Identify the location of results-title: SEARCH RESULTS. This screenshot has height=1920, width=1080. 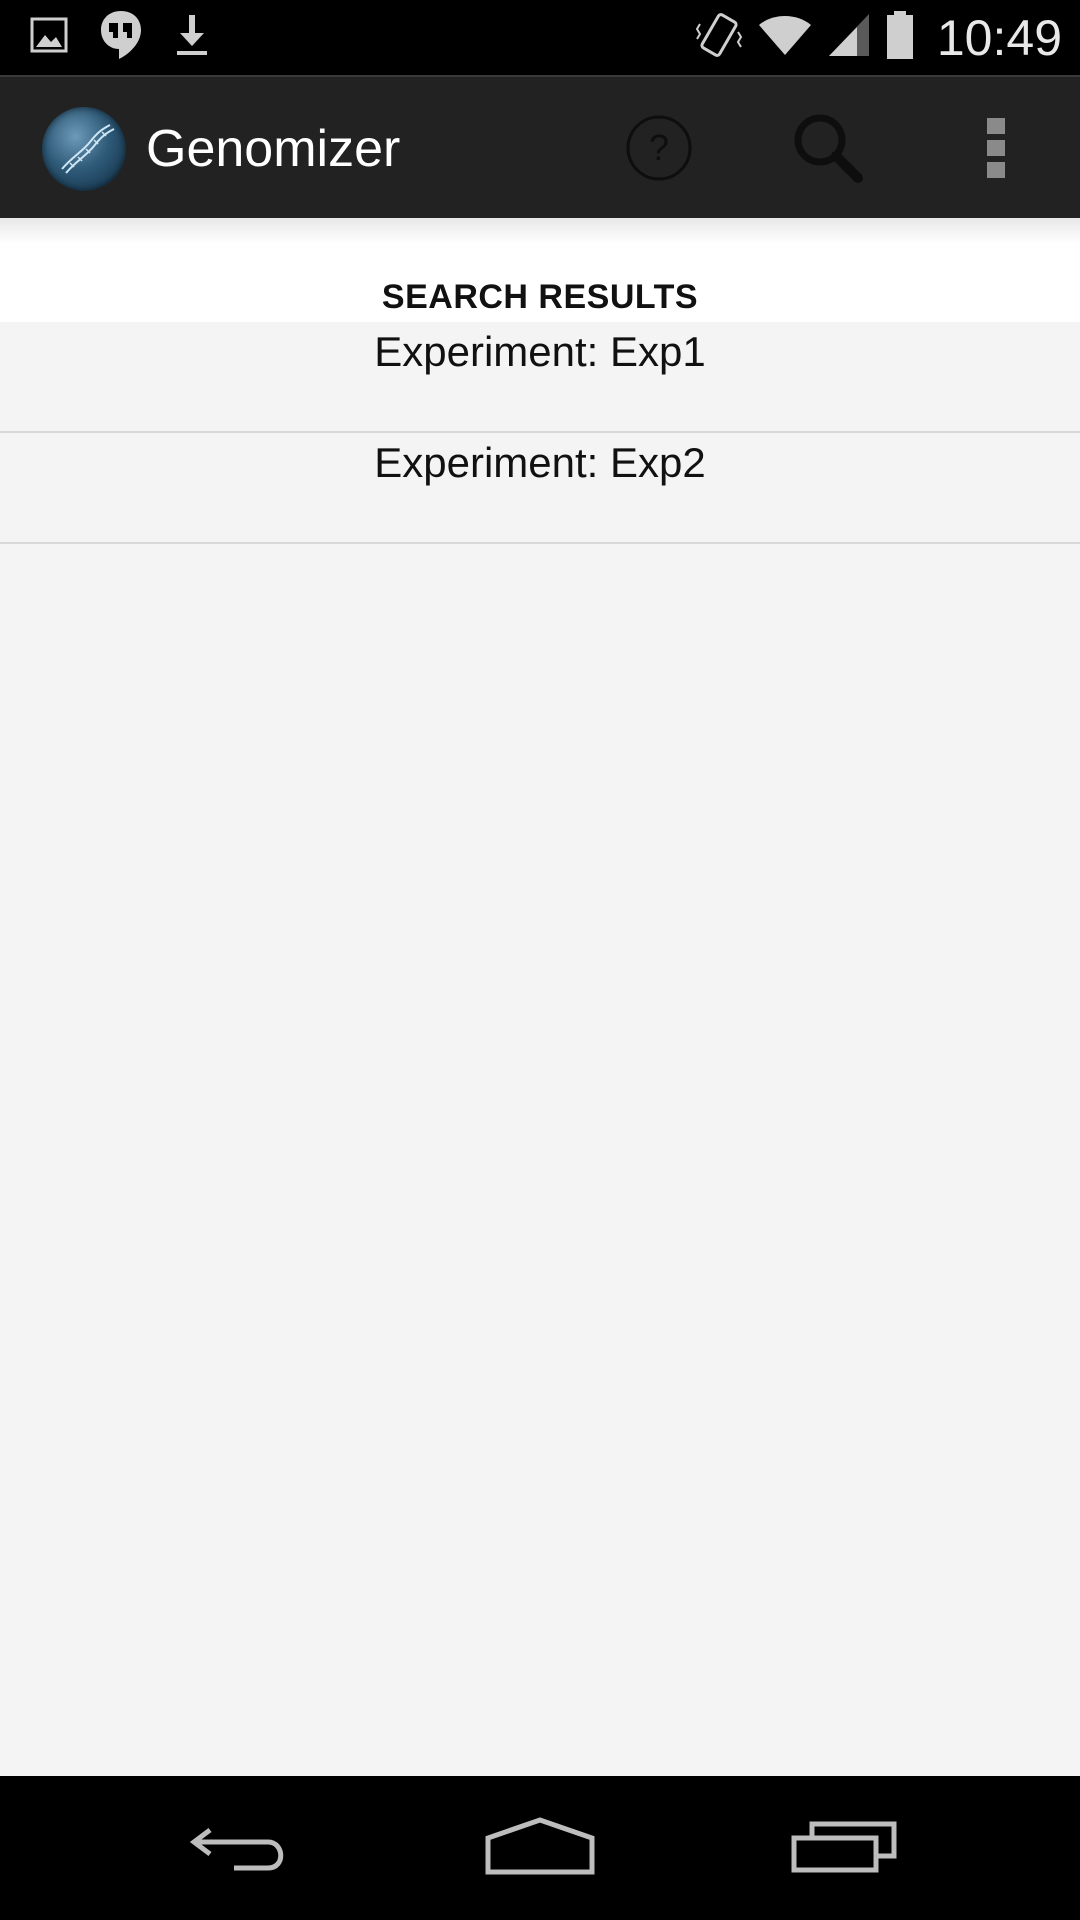
(540, 297).